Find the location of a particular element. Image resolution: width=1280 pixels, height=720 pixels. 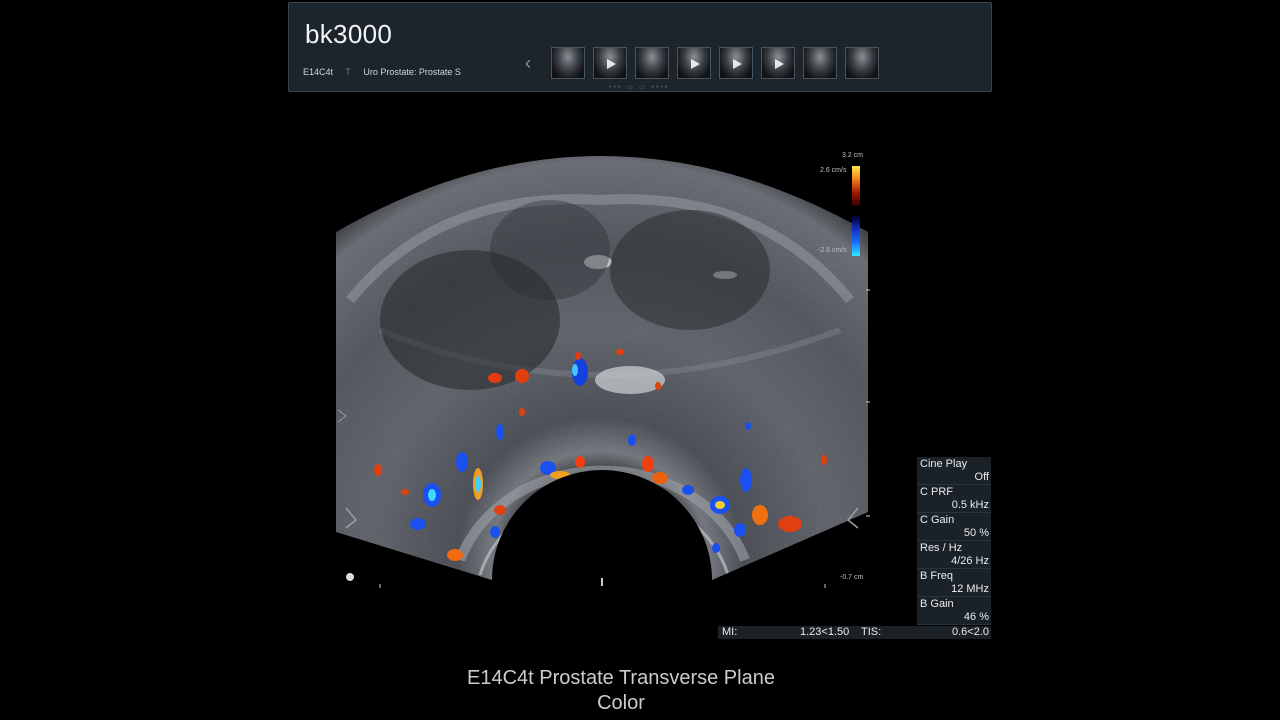

param-value: 12 MHz is located at coordinates (970, 589).